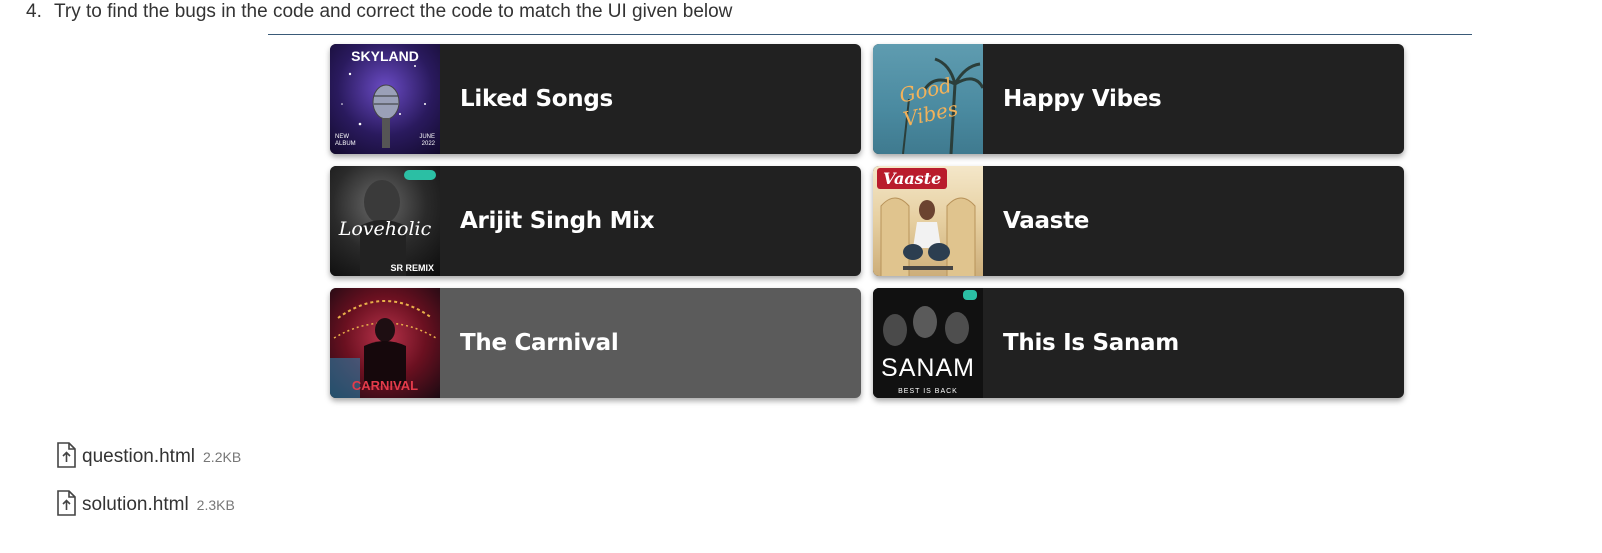 The width and height of the screenshot is (1602, 553). I want to click on playlist-title: Vaaste, so click(1046, 221).